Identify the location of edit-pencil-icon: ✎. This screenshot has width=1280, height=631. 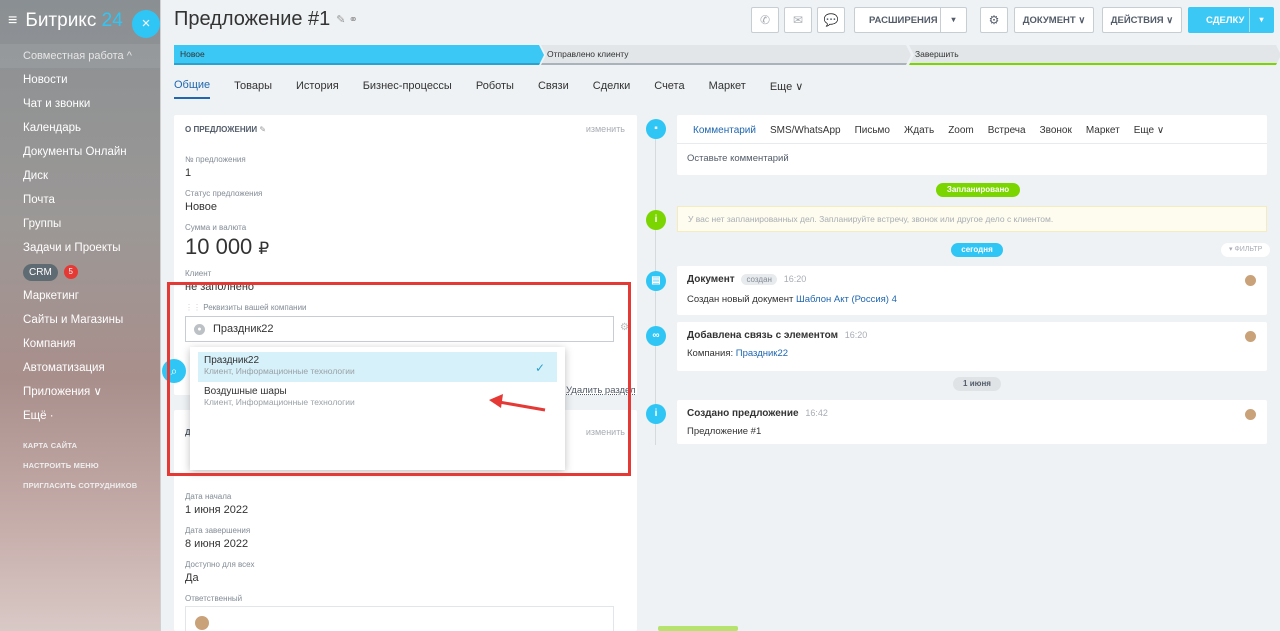
(262, 129).